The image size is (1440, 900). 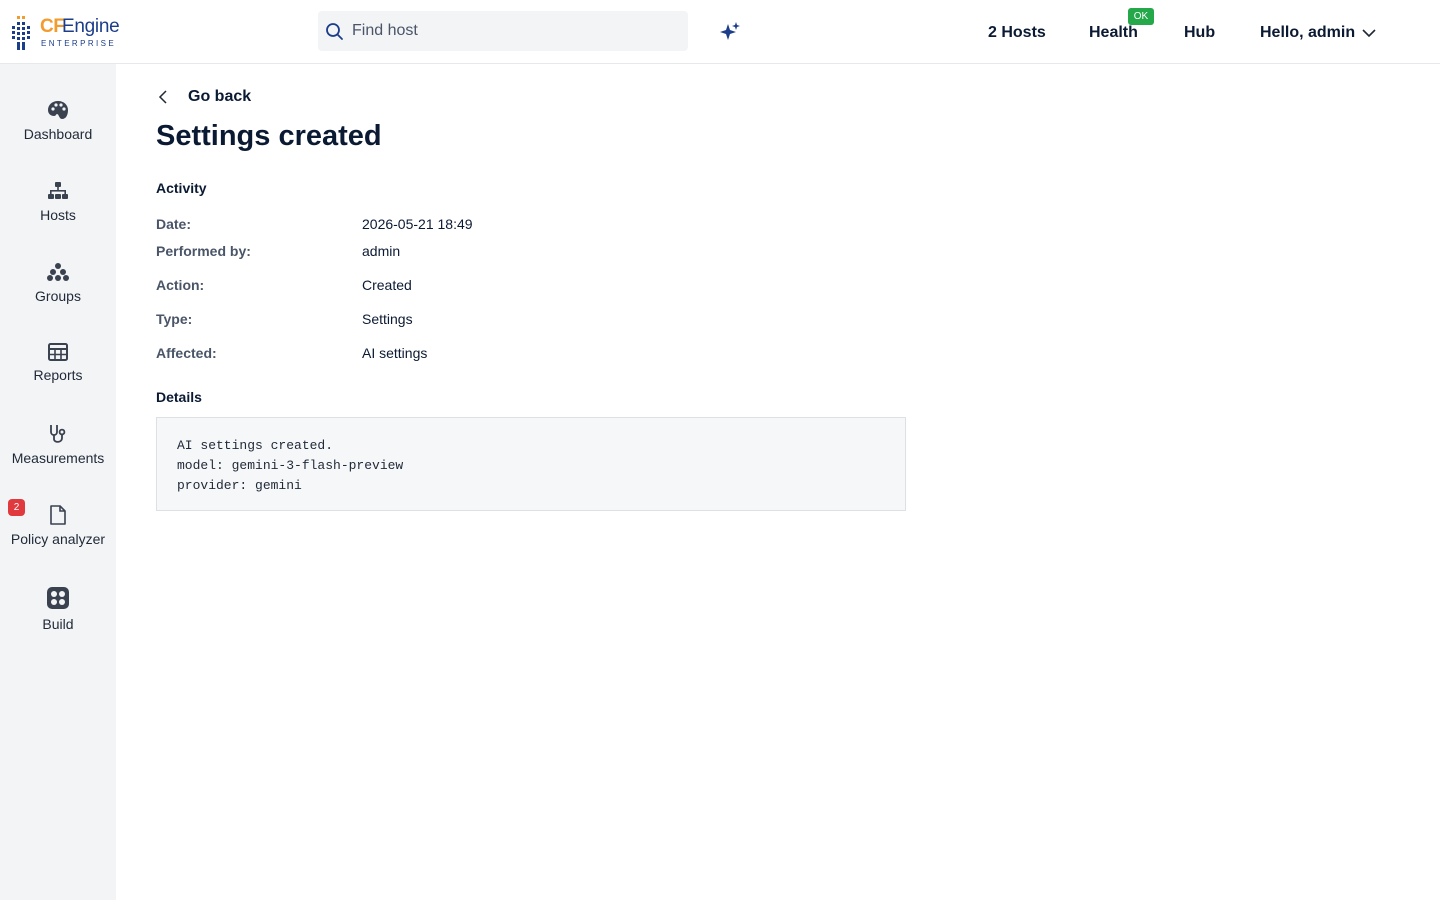 I want to click on row-key: Date:, so click(x=174, y=224).